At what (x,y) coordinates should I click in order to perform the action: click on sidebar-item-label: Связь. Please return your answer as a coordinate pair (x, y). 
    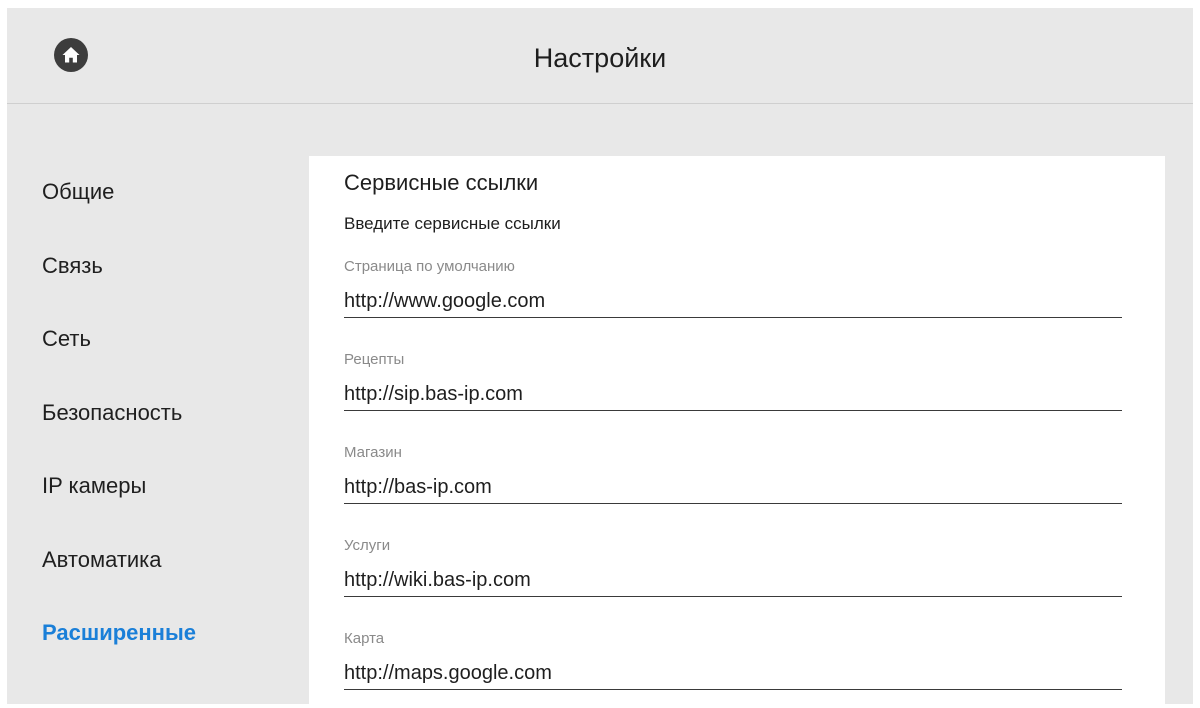
    Looking at the image, I should click on (72, 265).